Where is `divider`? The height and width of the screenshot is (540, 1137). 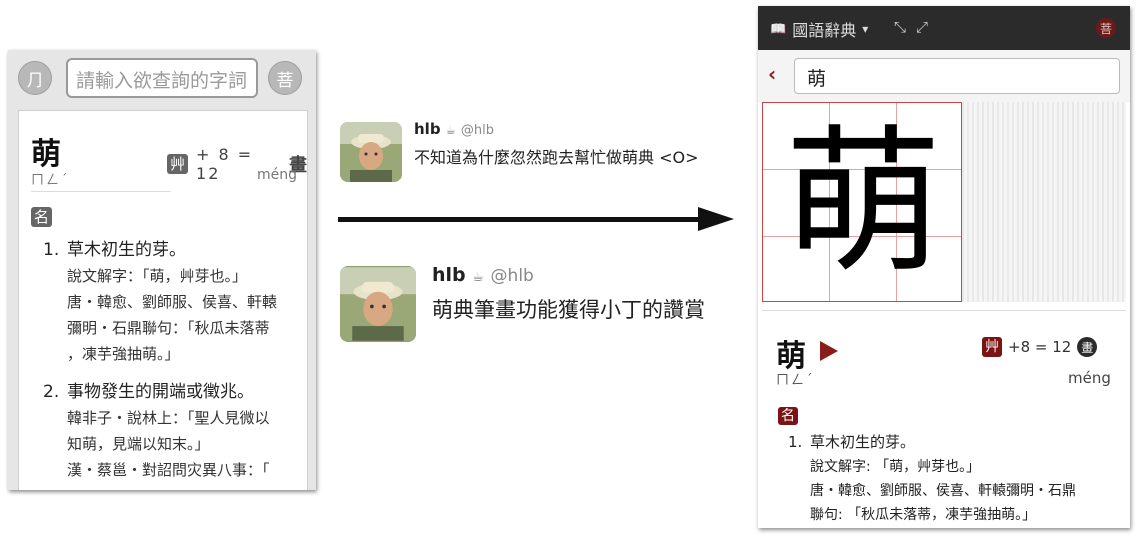 divider is located at coordinates (101, 191).